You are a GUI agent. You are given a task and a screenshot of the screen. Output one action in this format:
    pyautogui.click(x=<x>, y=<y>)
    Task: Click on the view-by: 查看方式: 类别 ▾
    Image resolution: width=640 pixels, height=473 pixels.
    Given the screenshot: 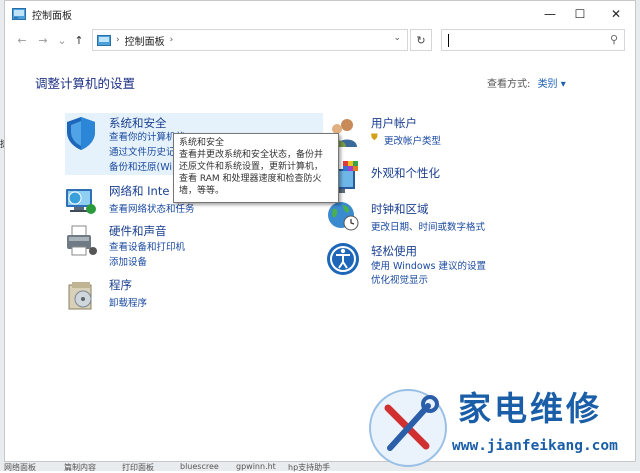 What is the action you would take?
    pyautogui.click(x=526, y=82)
    